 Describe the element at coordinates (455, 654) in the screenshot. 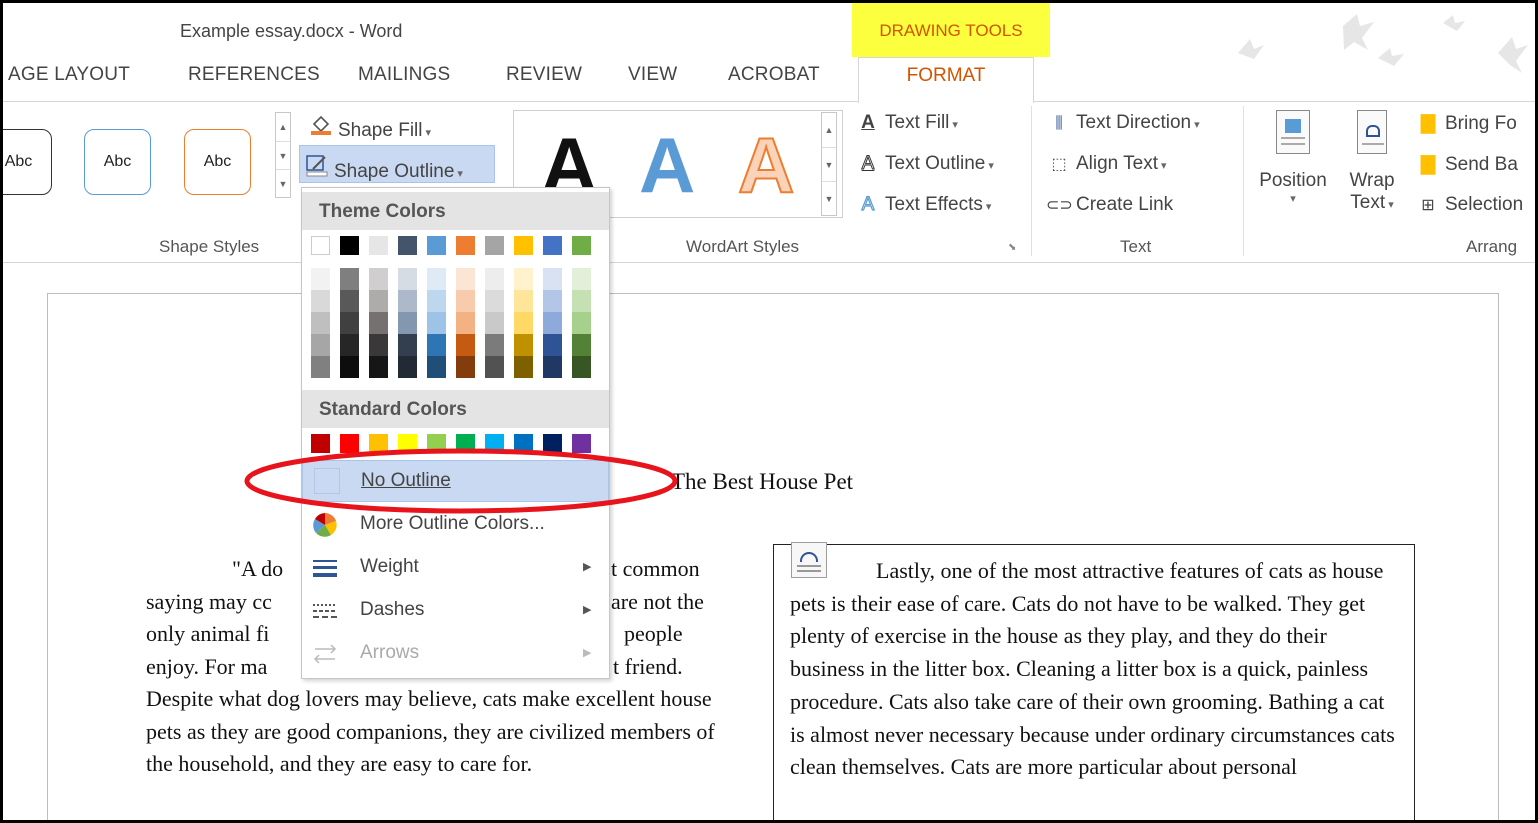

I see `arrows-menu-item: Arrows ▶` at that location.